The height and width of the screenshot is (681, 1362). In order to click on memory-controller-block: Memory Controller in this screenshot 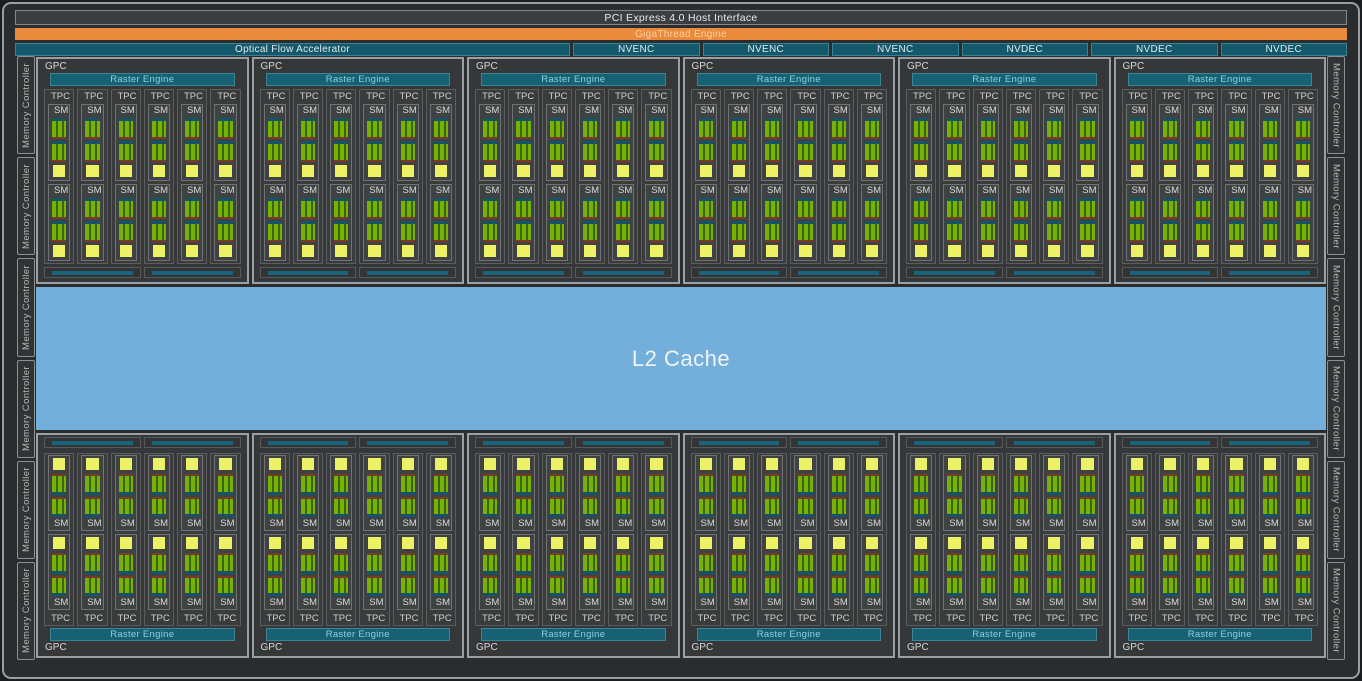, I will do `click(1336, 509)`.